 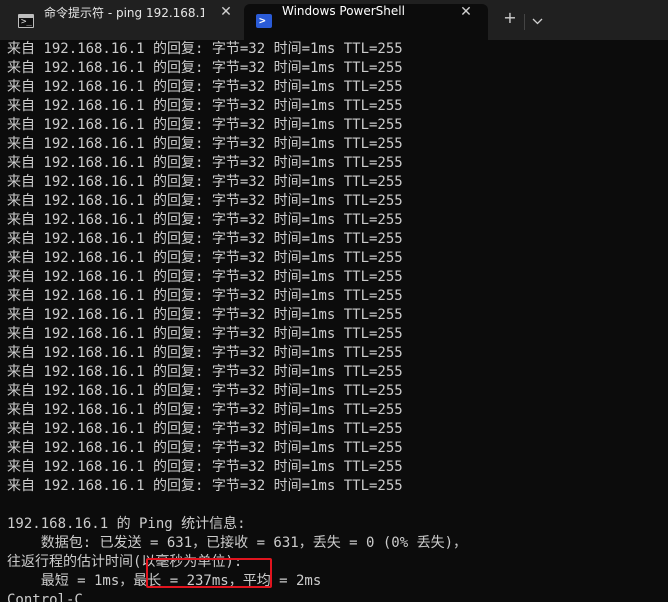 What do you see at coordinates (45, 597) in the screenshot?
I see `interrupt-line: Control-C` at bounding box center [45, 597].